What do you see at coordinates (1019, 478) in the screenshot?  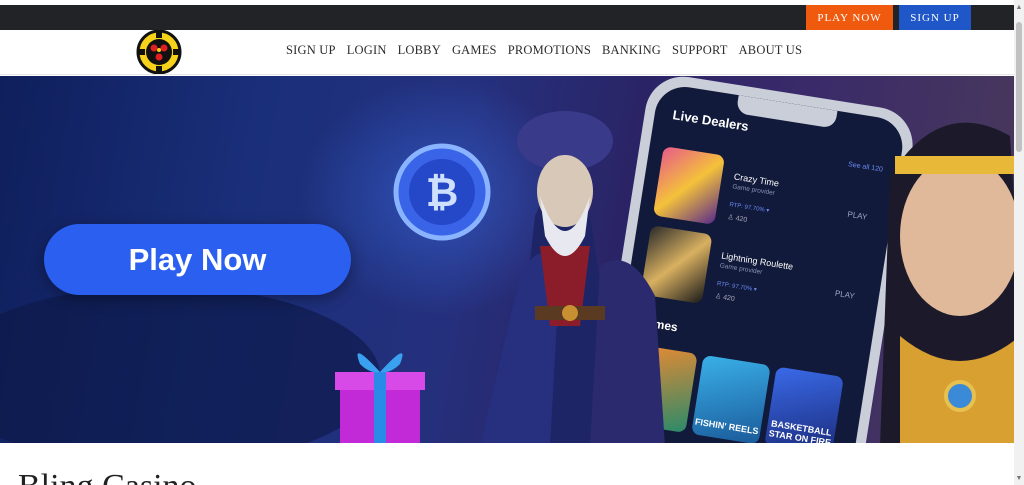 I see `scroll-down-arrow-icon: ▼` at bounding box center [1019, 478].